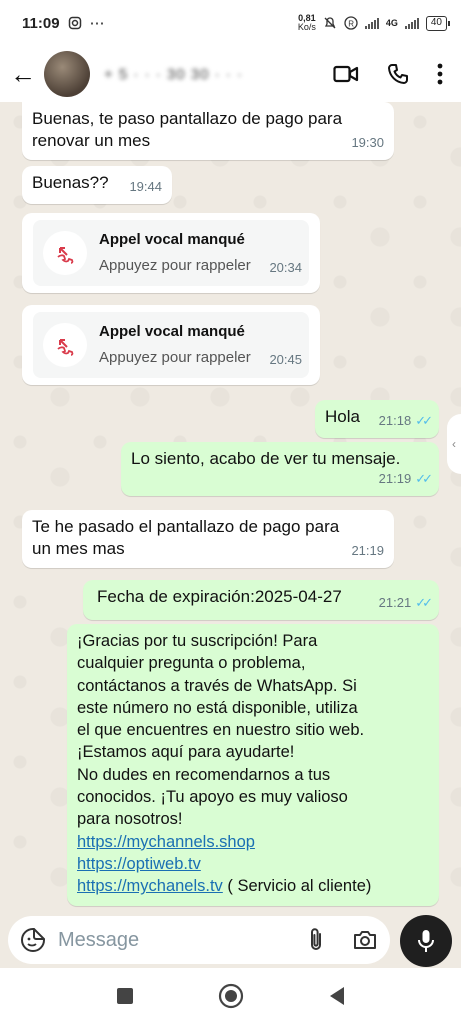 The width and height of the screenshot is (461, 1024). Describe the element at coordinates (377, 419) in the screenshot. I see `message-outgoing: Hola 21:18 ✓✓` at that location.